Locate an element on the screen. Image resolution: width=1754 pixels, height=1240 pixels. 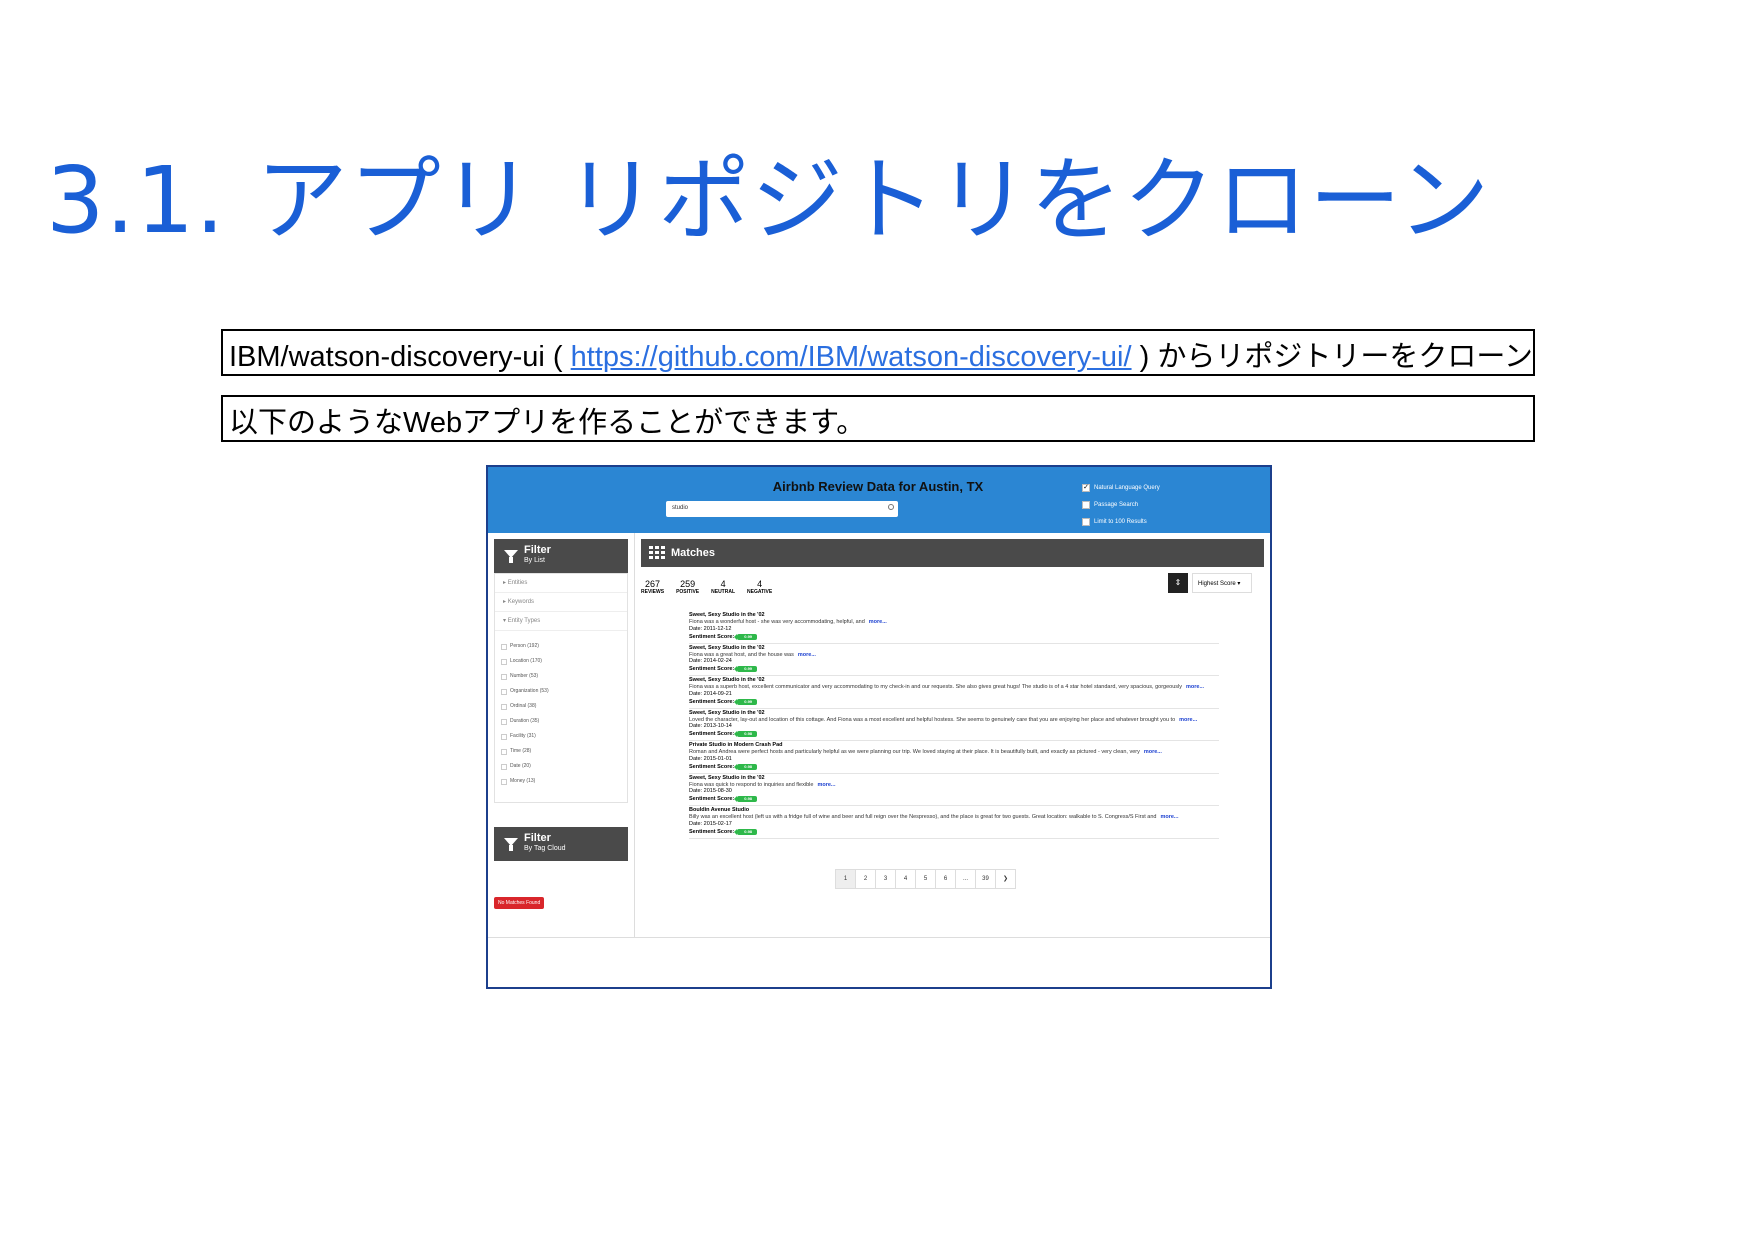
result-date: Date: 2015-01-01 is located at coordinates (710, 758).